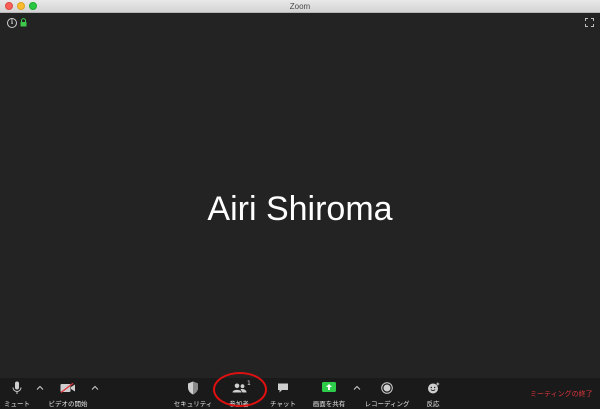 Image resolution: width=600 pixels, height=409 pixels. What do you see at coordinates (329, 393) in the screenshot?
I see `share-screen-button: 画面を共有` at bounding box center [329, 393].